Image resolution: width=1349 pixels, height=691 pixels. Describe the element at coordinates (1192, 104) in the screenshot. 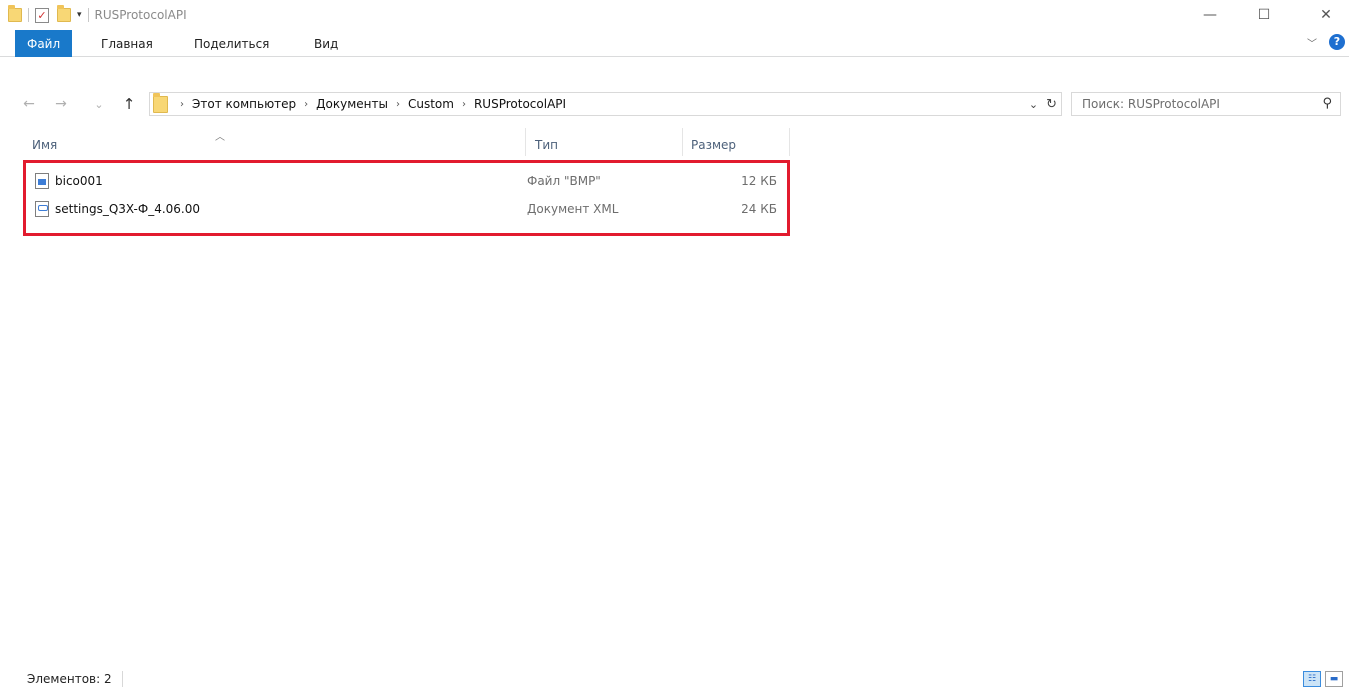

I see `search-input` at that location.